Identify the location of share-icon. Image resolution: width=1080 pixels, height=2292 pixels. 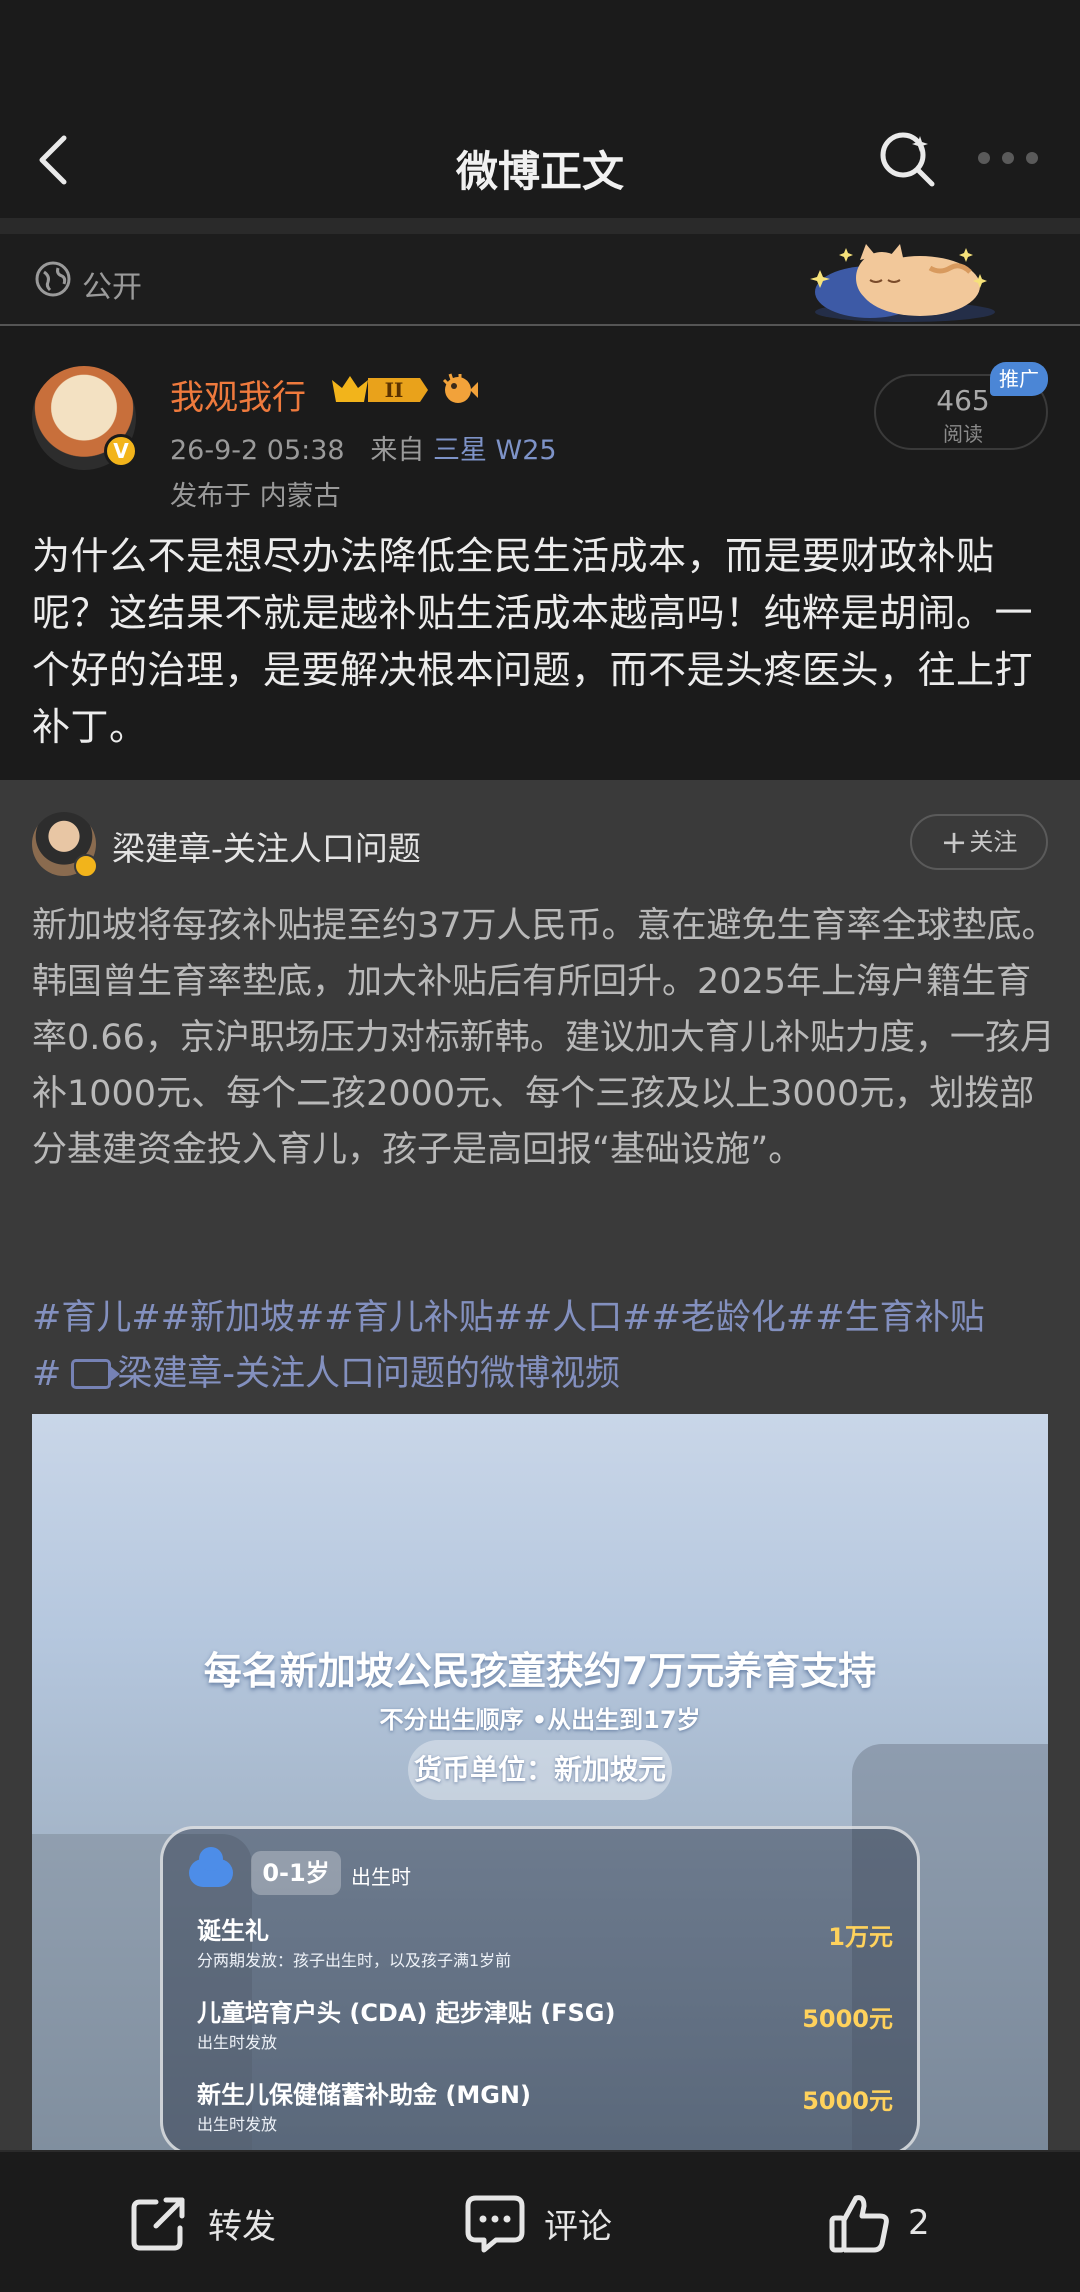
(158, 2224).